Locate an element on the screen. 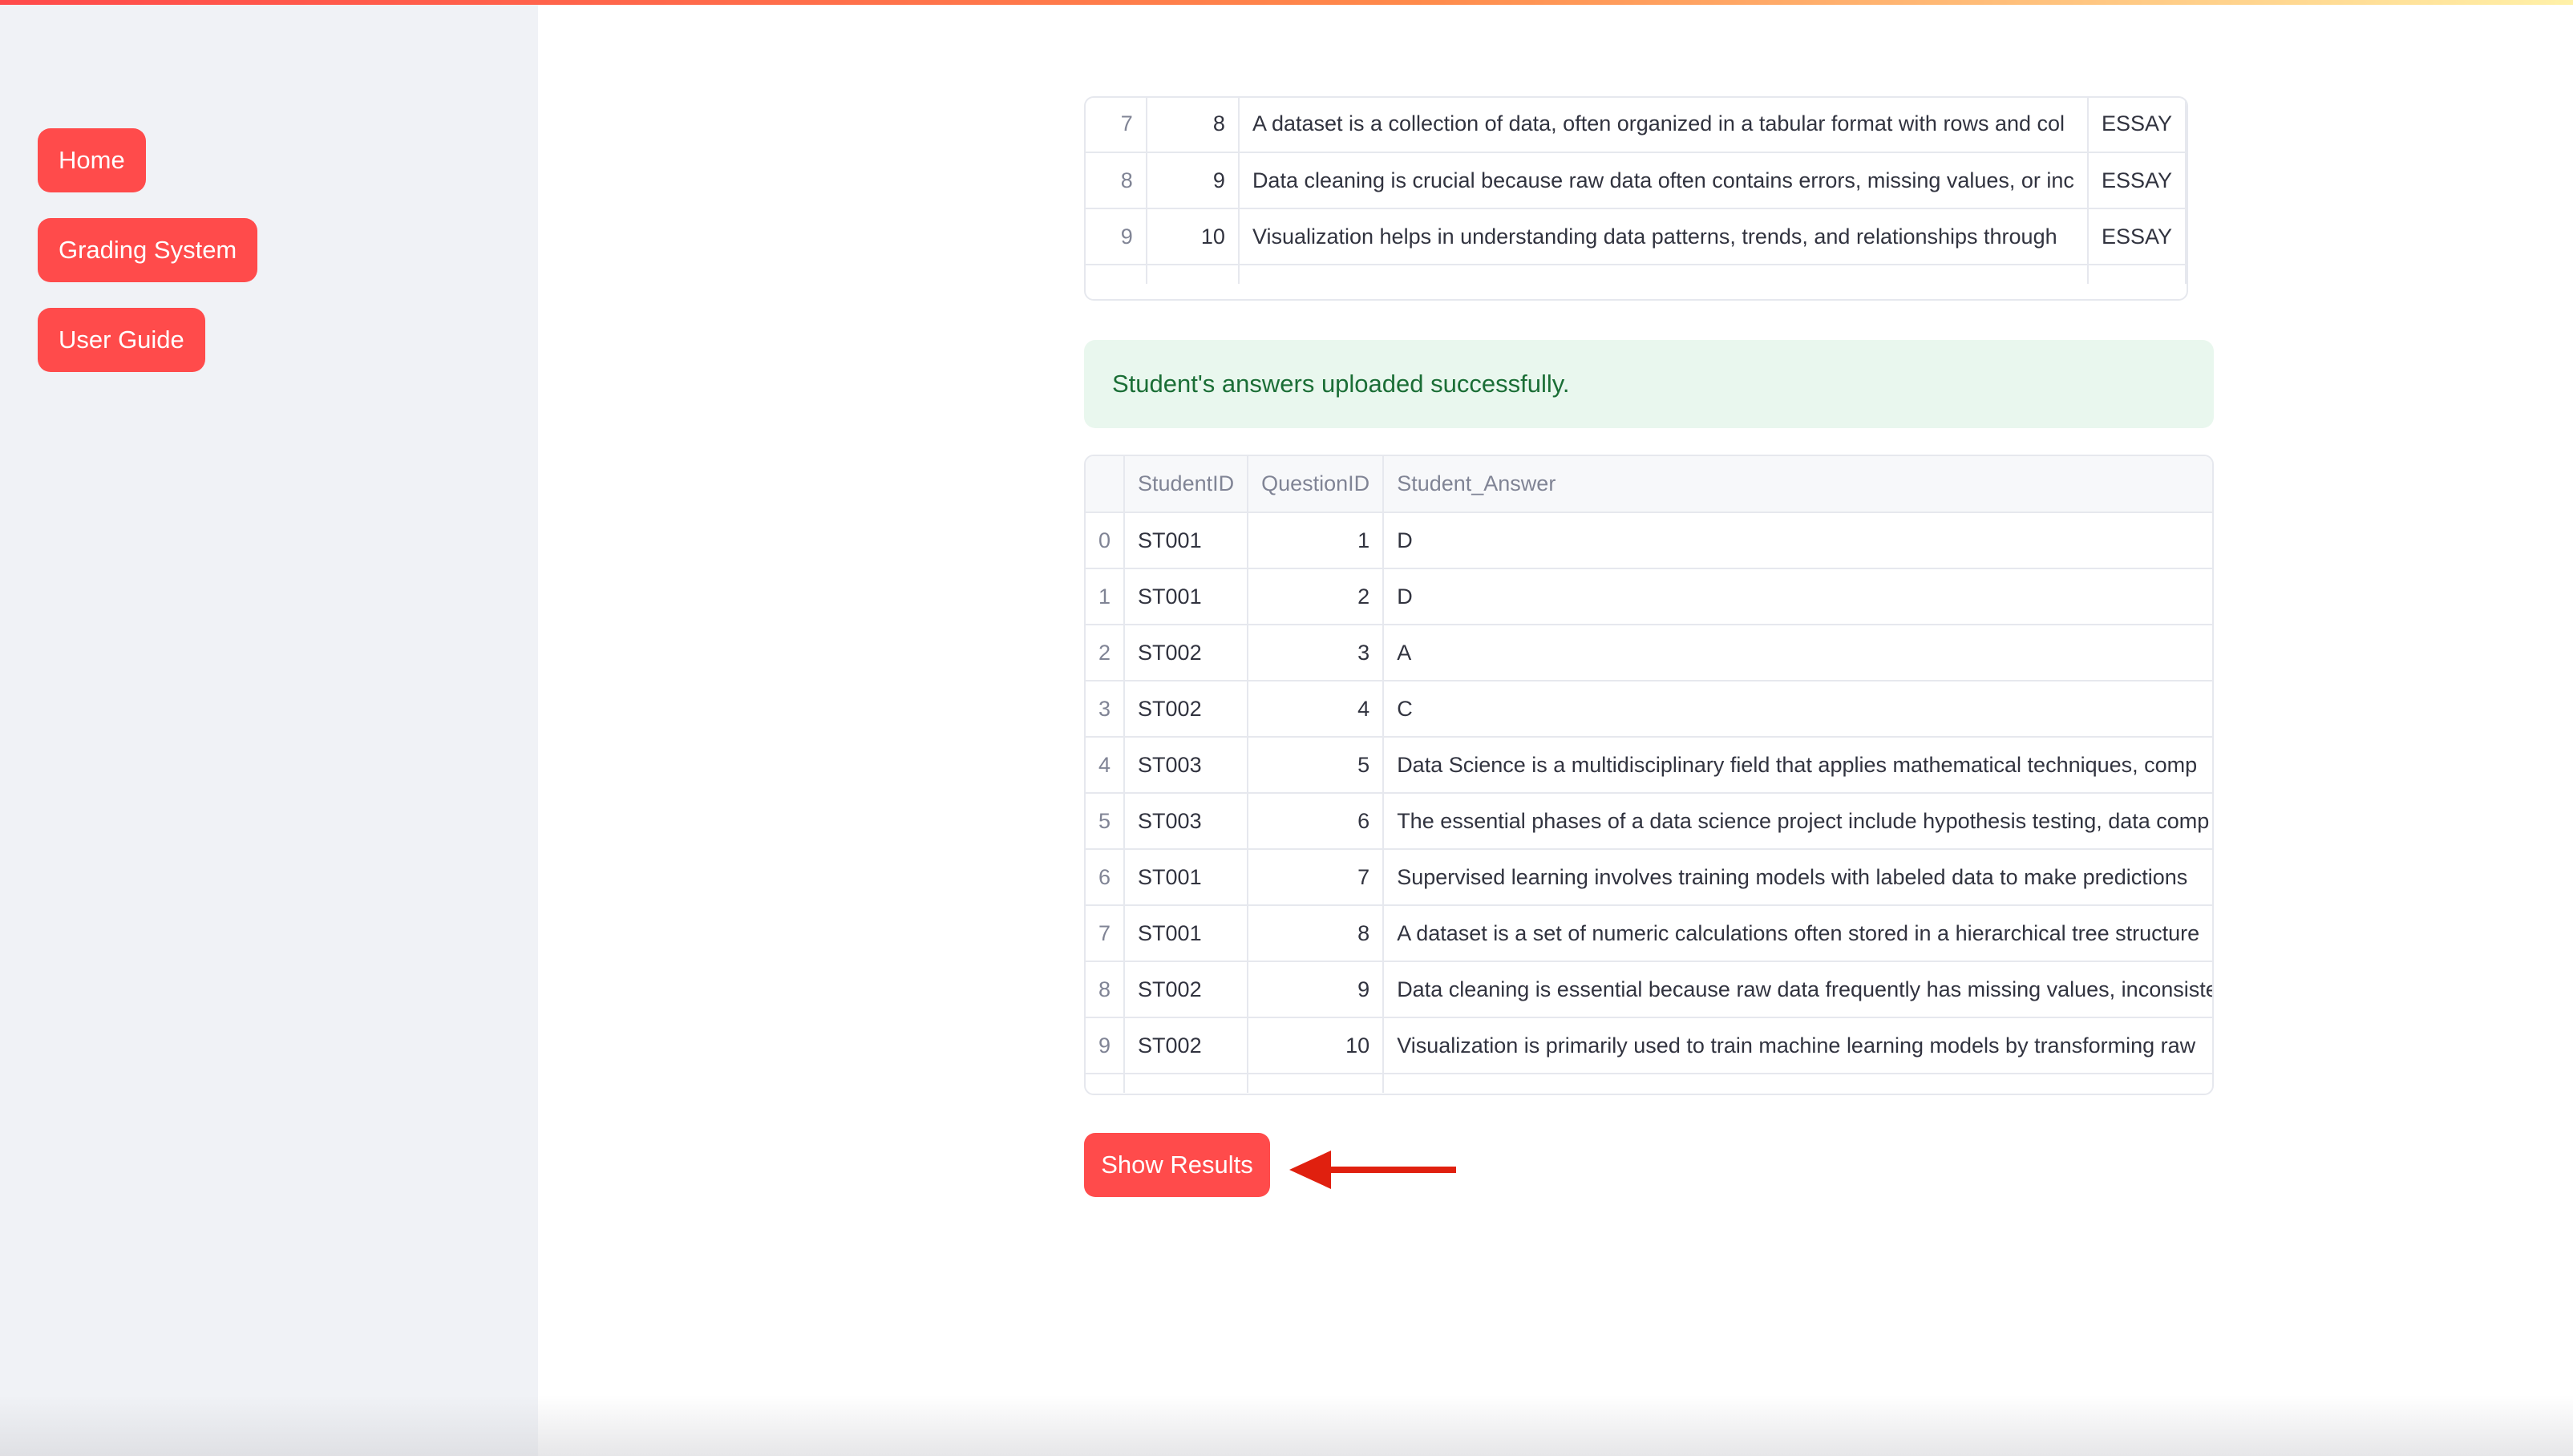 This screenshot has width=2573, height=1456. question-id-cell: 6 is located at coordinates (1316, 822).